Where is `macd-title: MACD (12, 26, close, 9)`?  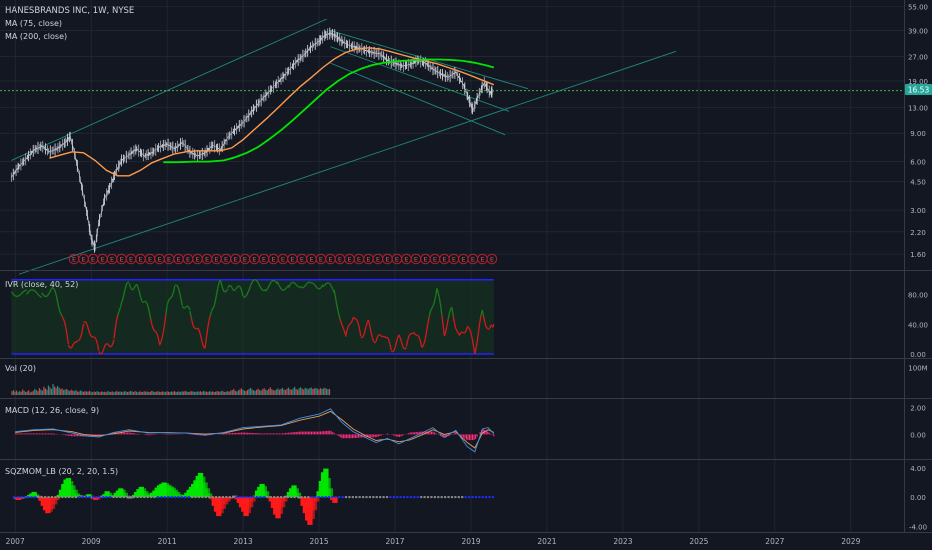
macd-title: MACD (12, 26, close, 9) is located at coordinates (52, 410).